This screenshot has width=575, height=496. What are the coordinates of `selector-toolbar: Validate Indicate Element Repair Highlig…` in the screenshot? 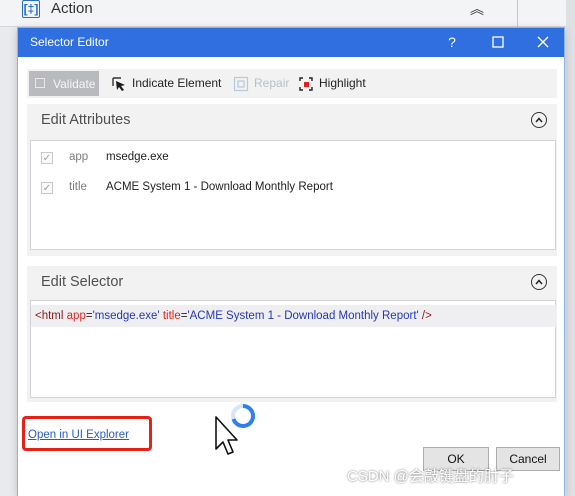 It's located at (292, 83).